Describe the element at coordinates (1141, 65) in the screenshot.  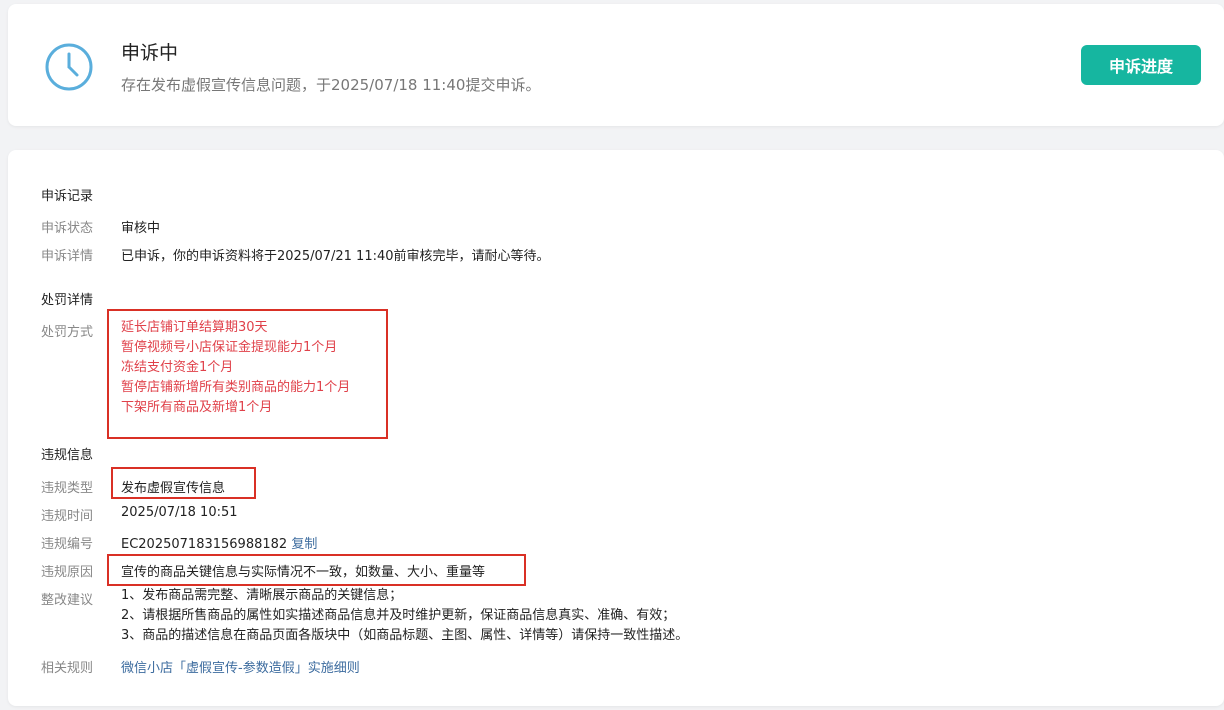
I see `appeal-progress-button: 申诉进度` at that location.